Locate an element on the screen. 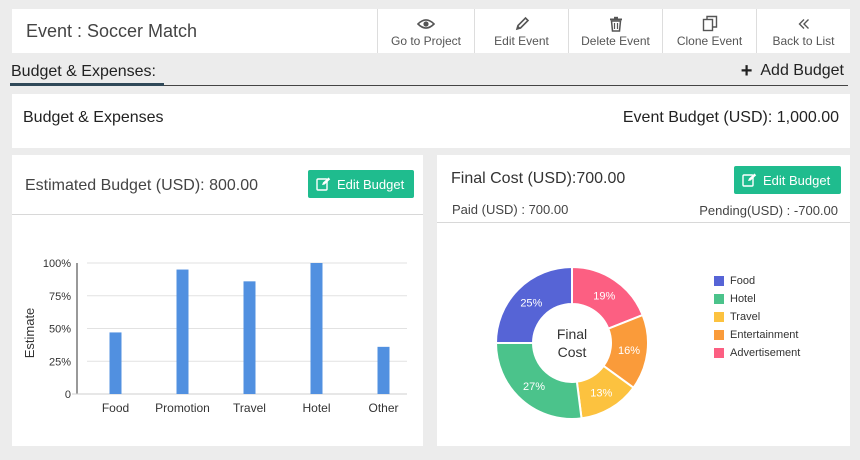 This screenshot has height=460, width=860. y-tick-label: 0 is located at coordinates (68, 395).